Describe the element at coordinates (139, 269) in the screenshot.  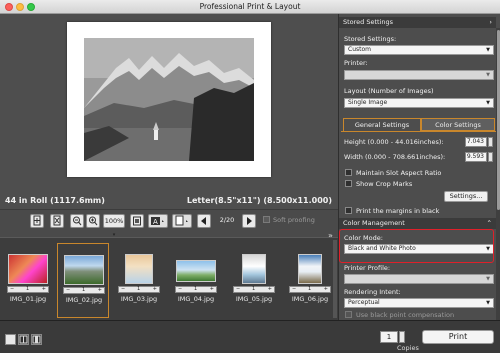
I see `thumbnail-image-child` at that location.